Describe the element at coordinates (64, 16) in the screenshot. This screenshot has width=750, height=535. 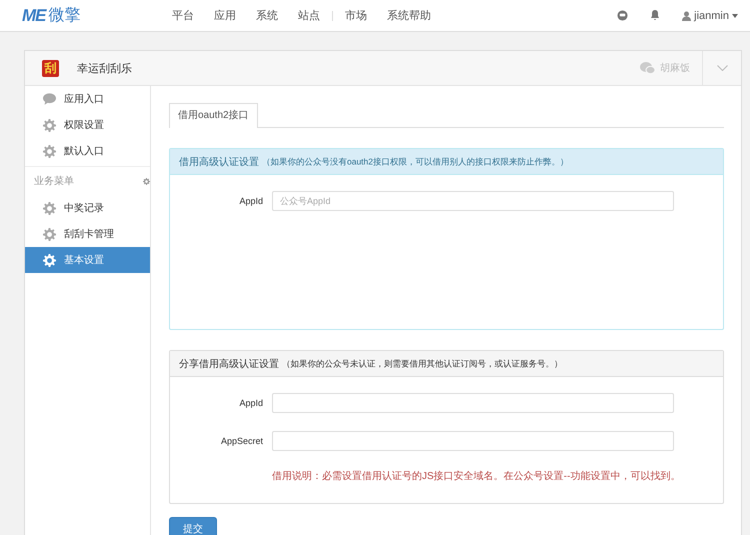
I see `logo-text: 微擎` at that location.